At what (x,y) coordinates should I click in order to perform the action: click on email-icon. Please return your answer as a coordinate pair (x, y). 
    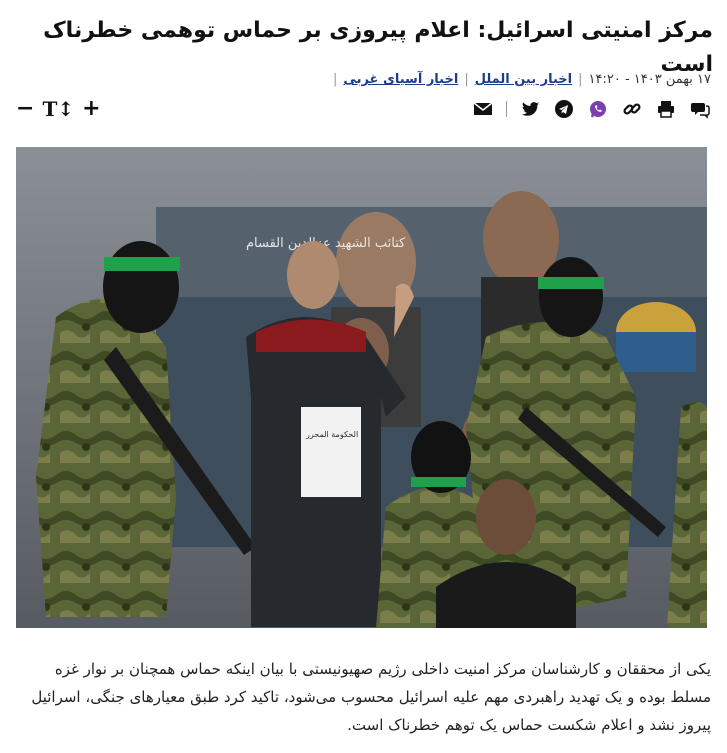
    Looking at the image, I should click on (483, 109).